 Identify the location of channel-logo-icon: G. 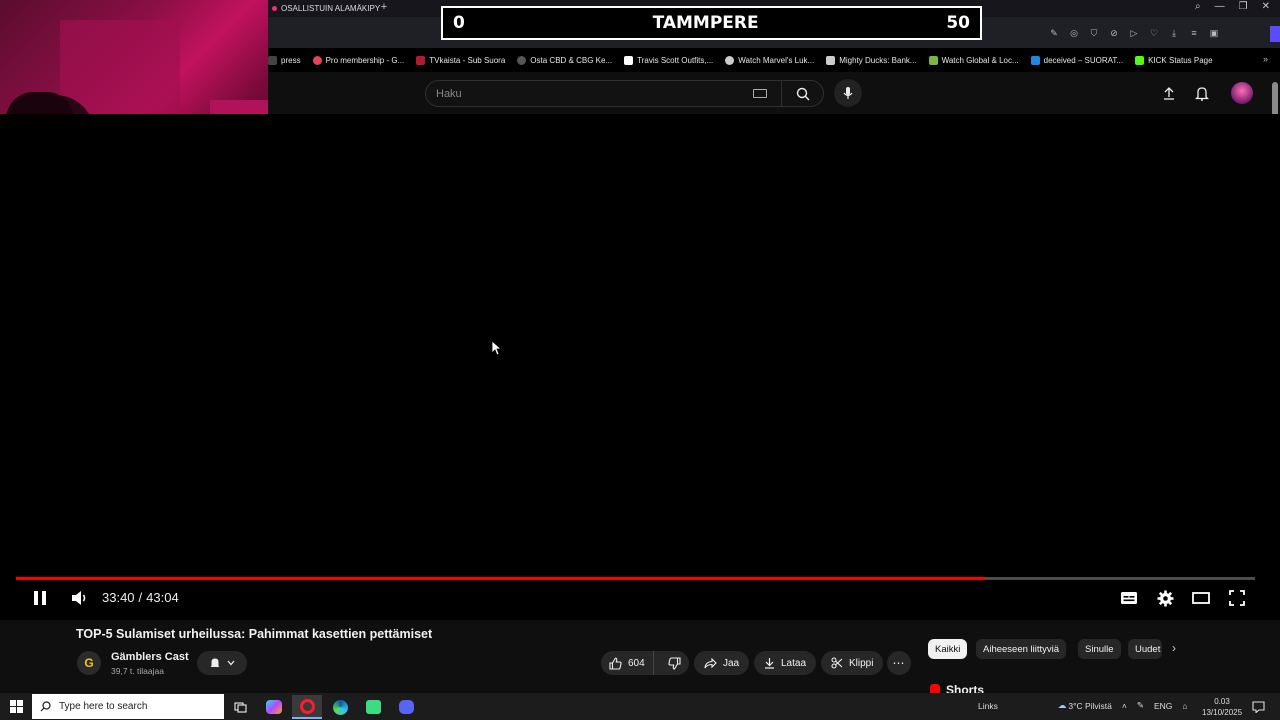
(89, 663).